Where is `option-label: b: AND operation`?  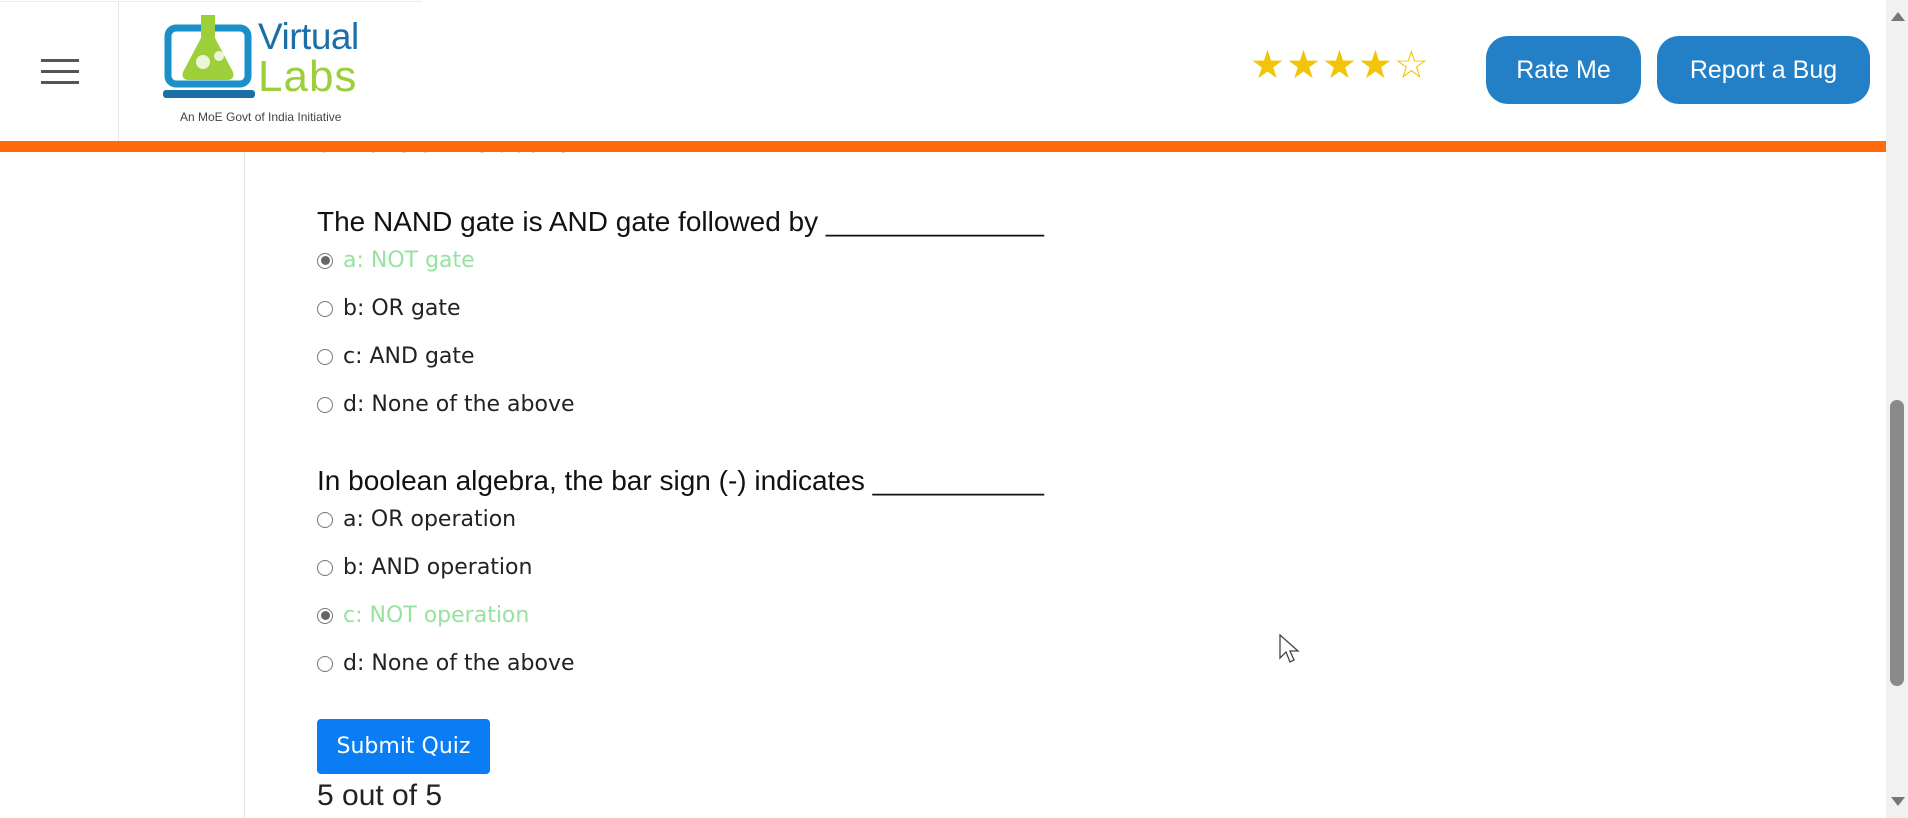 option-label: b: AND operation is located at coordinates (438, 567).